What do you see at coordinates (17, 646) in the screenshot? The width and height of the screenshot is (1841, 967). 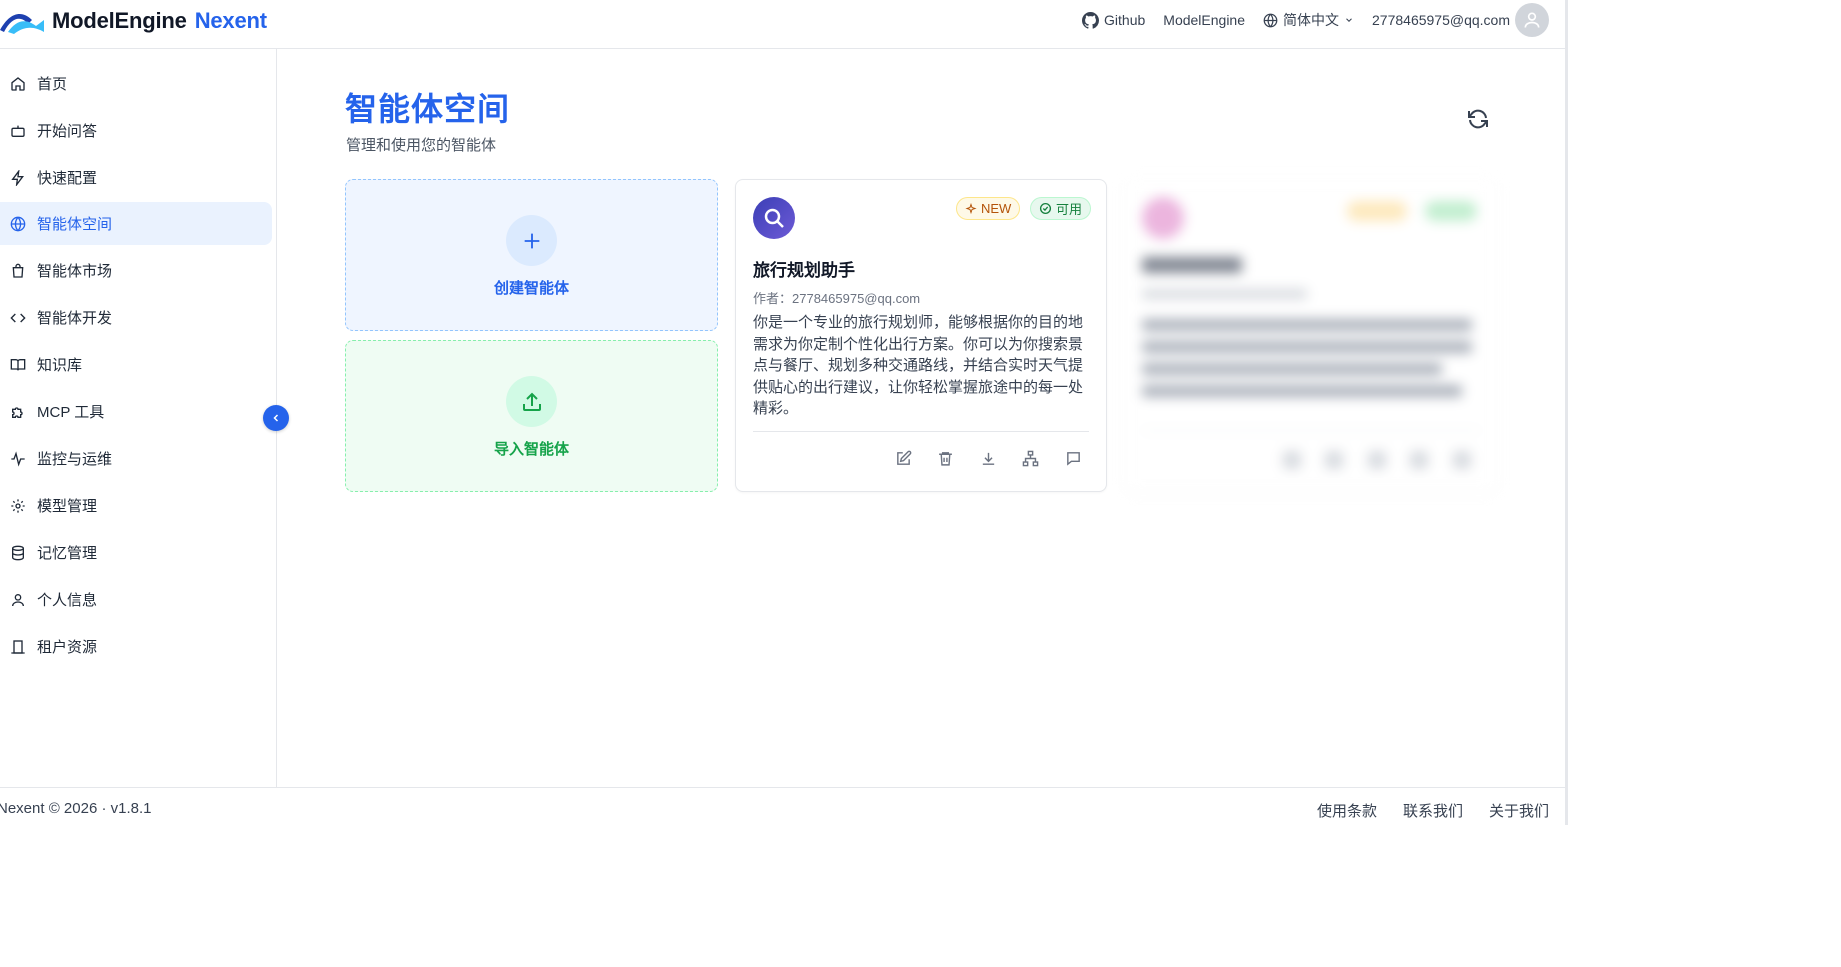 I see `building-icon` at bounding box center [17, 646].